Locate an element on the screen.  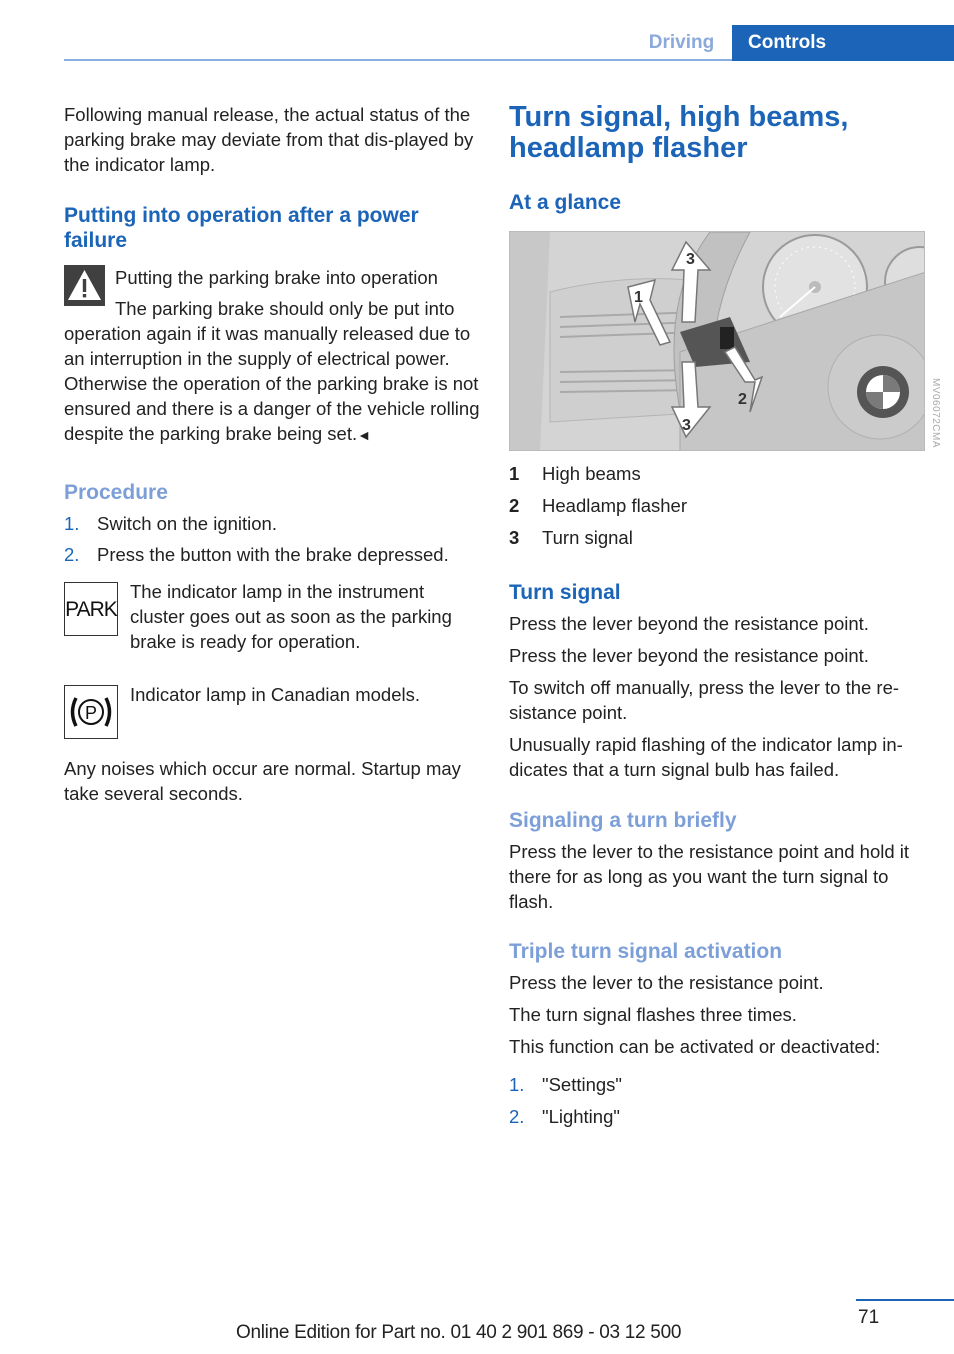
canada-lamp-note: P Indicator lamp in Canadian models. is located at coordinates (272, 719).